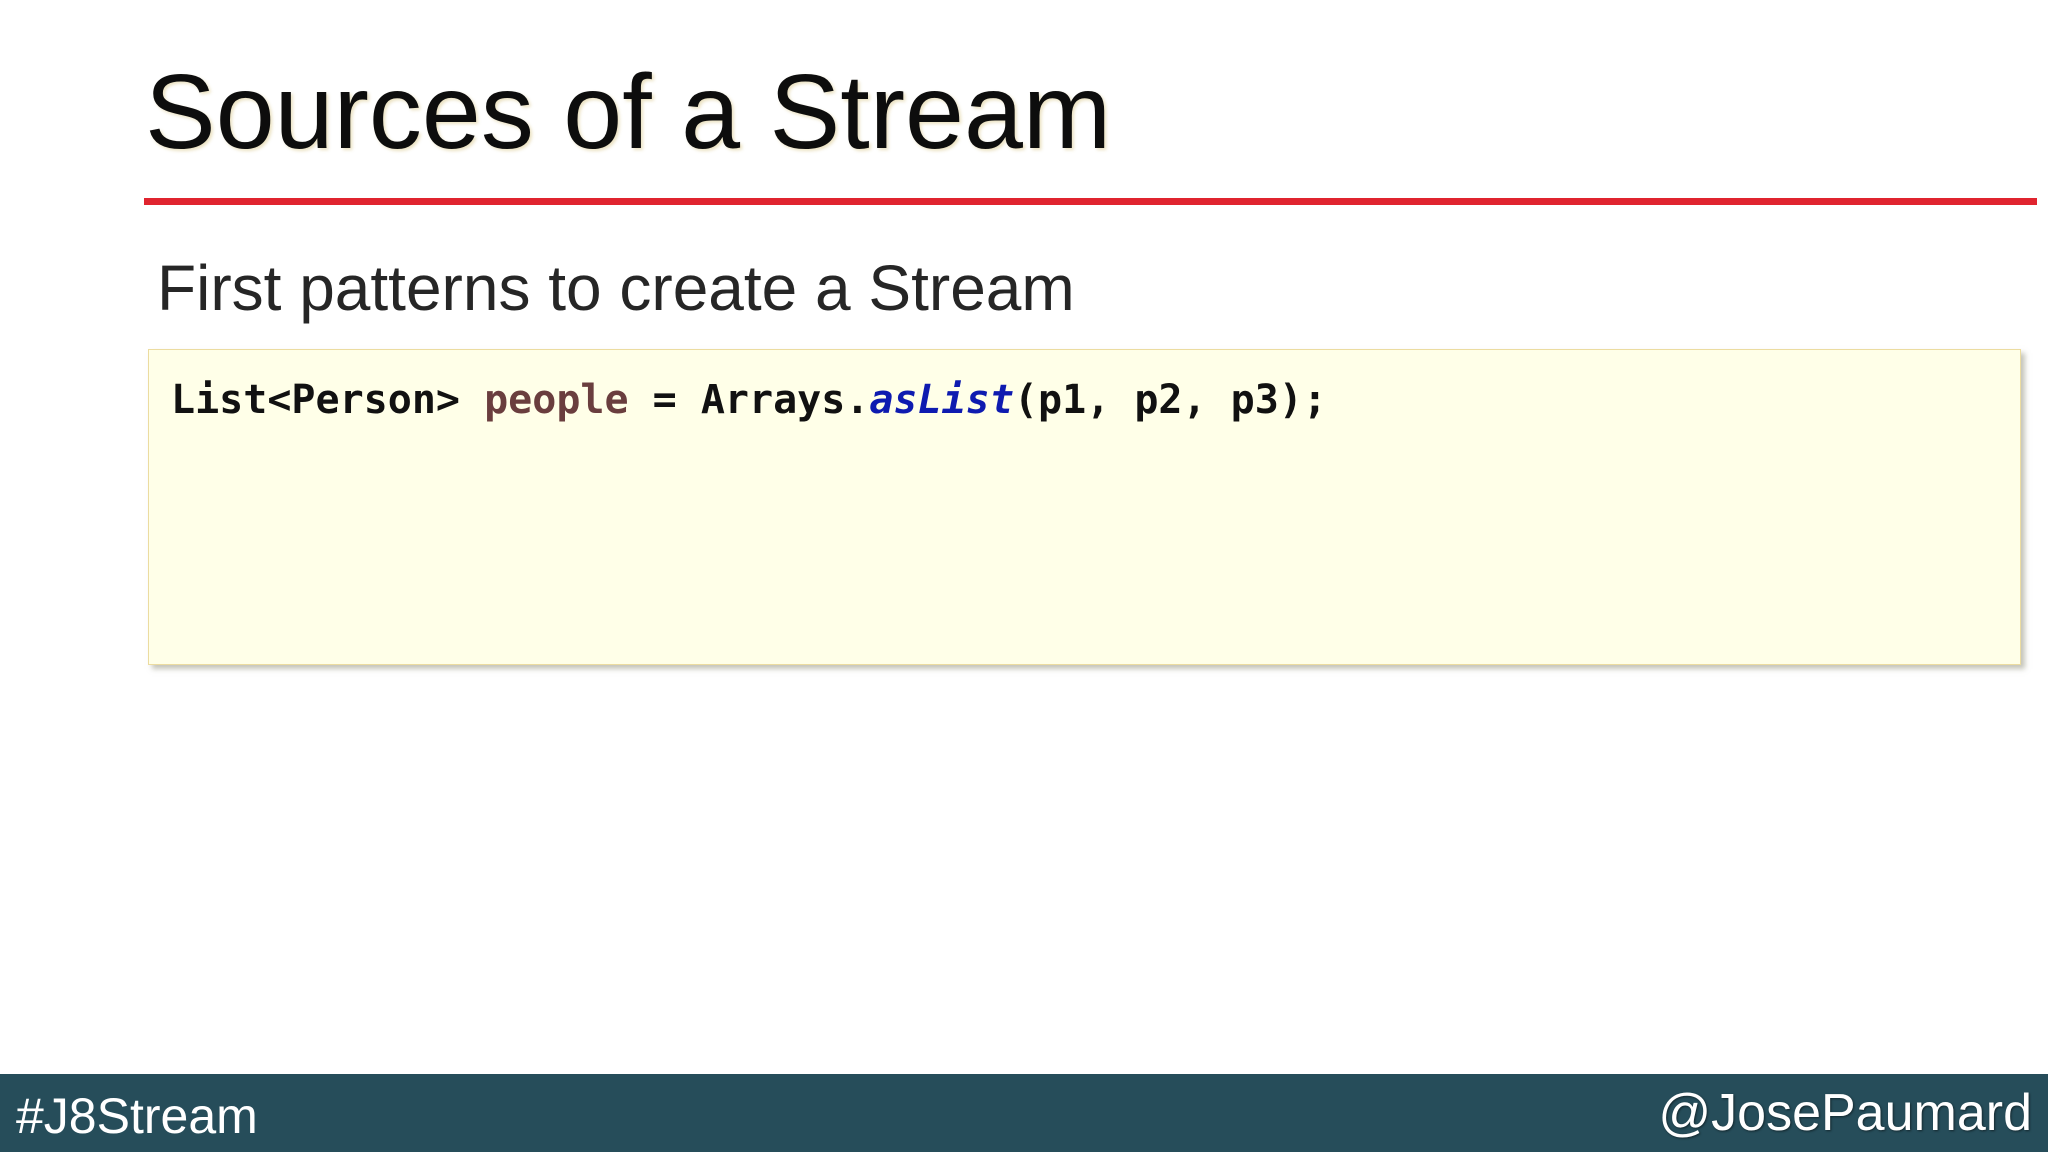 This screenshot has width=2048, height=1152. Describe the element at coordinates (1170, 400) in the screenshot. I see `code-arguments: (p1, p2, p3);` at that location.